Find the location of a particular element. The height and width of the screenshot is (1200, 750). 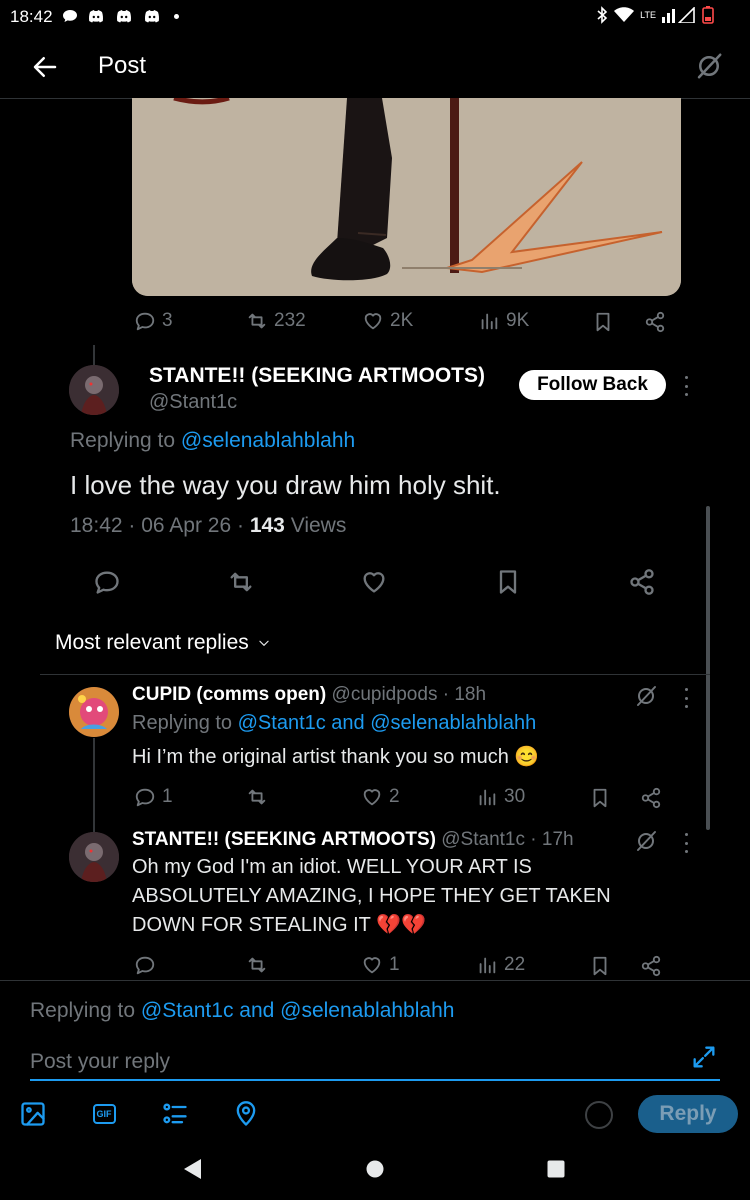

reply-button is located at coordinates (148, 965).